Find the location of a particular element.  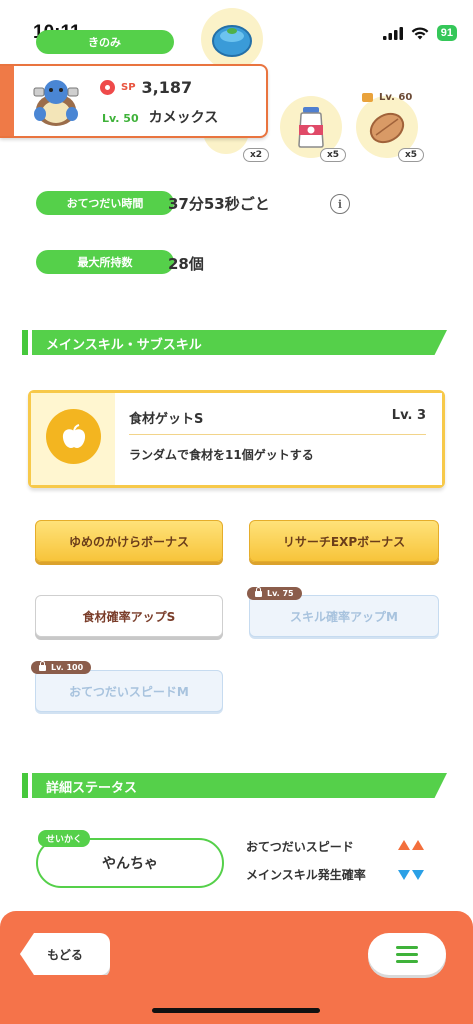

milk-icon is located at coordinates (311, 127).